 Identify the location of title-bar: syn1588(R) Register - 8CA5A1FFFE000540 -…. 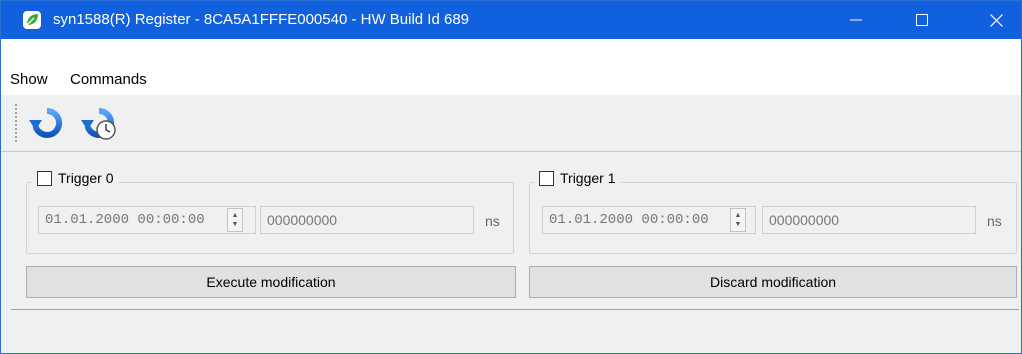
(511, 20).